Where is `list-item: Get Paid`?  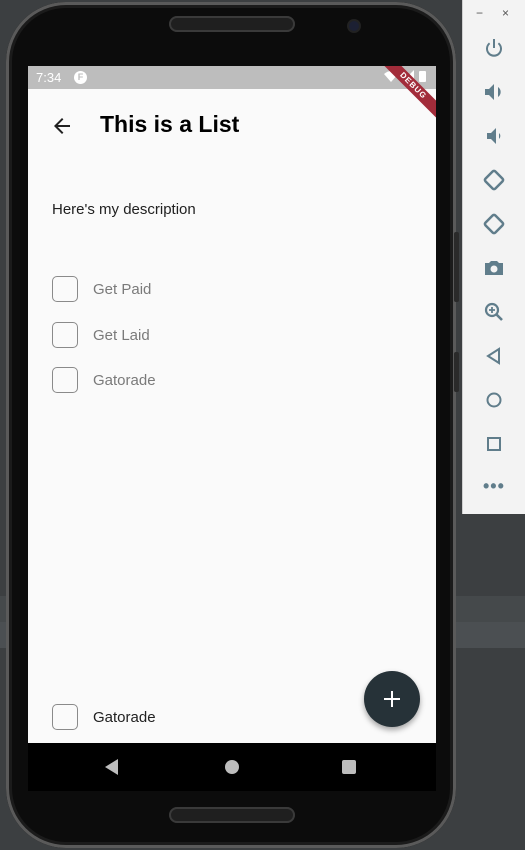
list-item: Get Paid is located at coordinates (202, 291).